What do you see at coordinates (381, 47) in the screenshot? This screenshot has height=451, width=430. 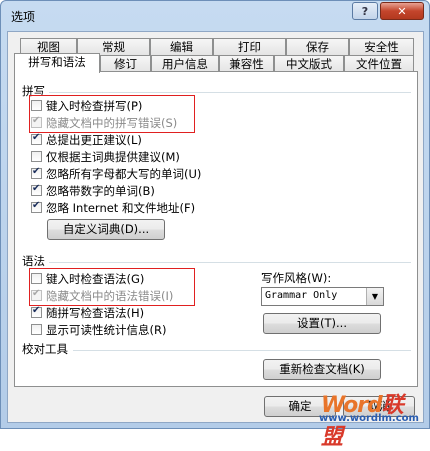 I see `tab-security: 安全性` at bounding box center [381, 47].